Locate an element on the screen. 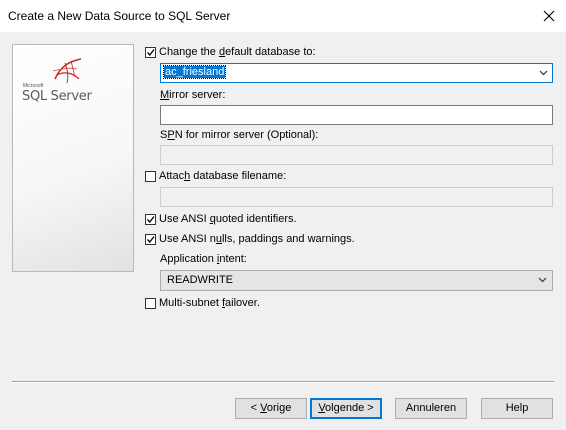  mirror-server-input is located at coordinates (356, 115).